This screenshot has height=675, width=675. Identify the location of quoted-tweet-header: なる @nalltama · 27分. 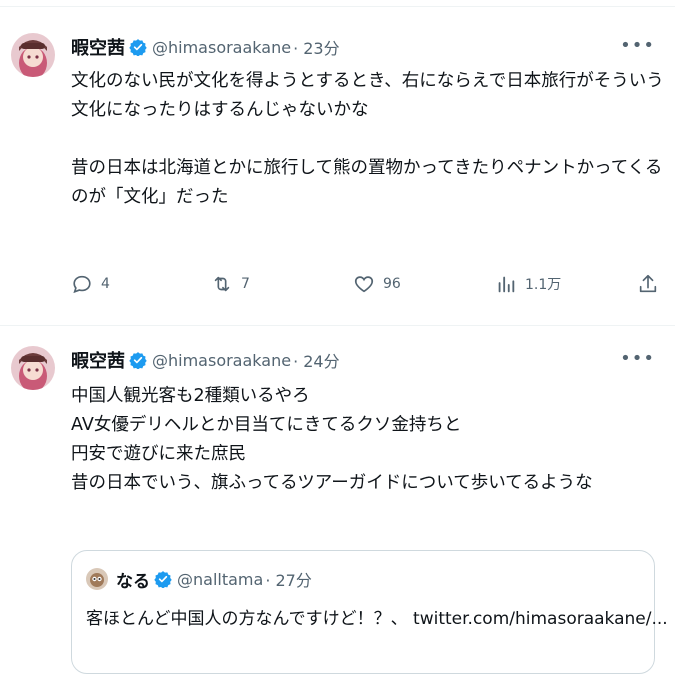
(199, 579).